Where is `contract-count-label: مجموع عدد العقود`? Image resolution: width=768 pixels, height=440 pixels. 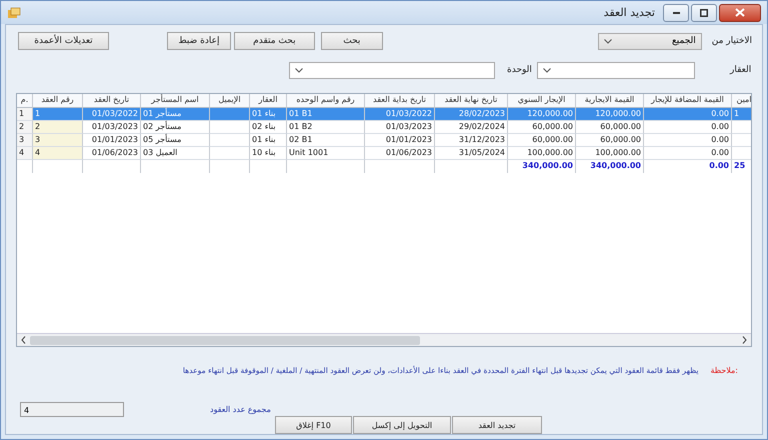 contract-count-label: مجموع عدد العقود is located at coordinates (240, 409).